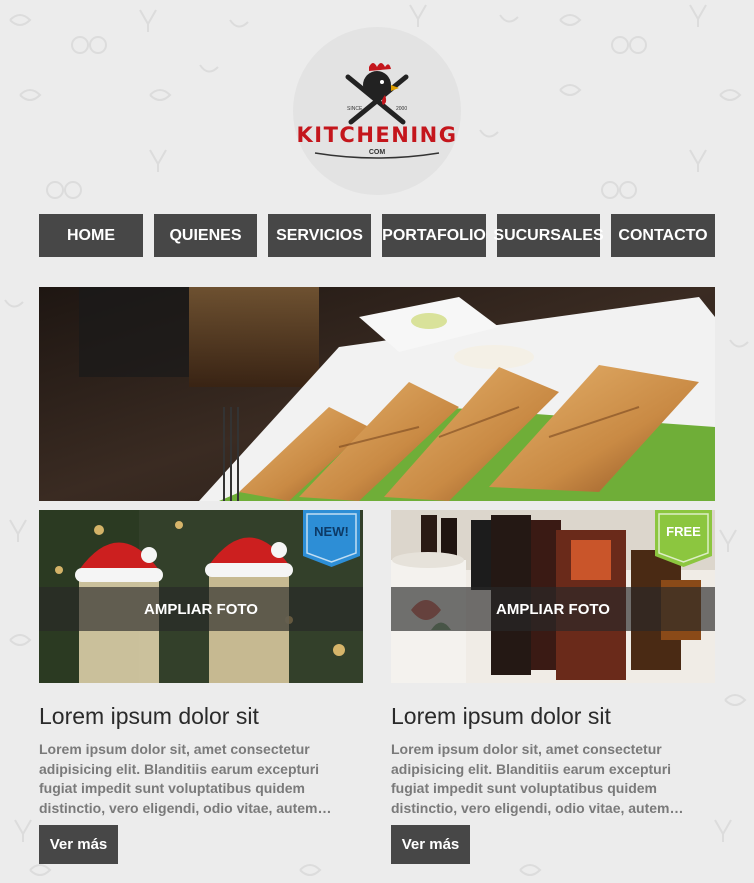 The height and width of the screenshot is (883, 754). I want to click on nav-servicios: SERVICIOS, so click(319, 235).